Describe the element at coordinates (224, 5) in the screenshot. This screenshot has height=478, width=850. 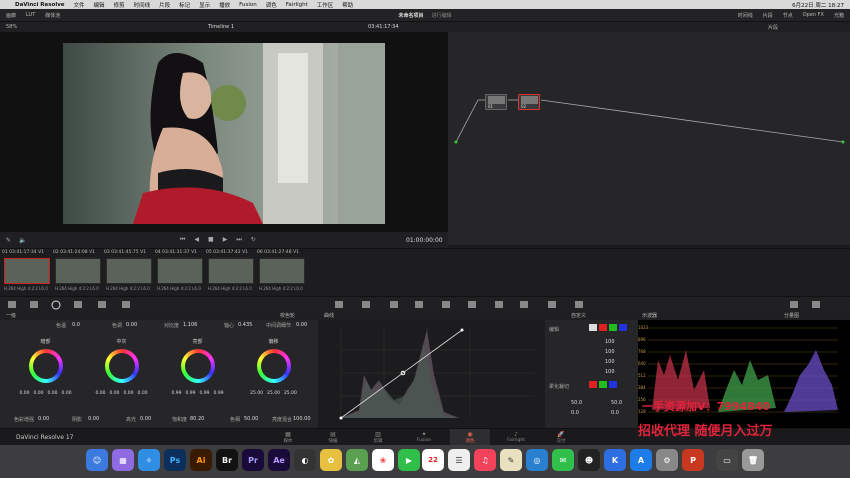
I see `menu-item: 播放` at that location.